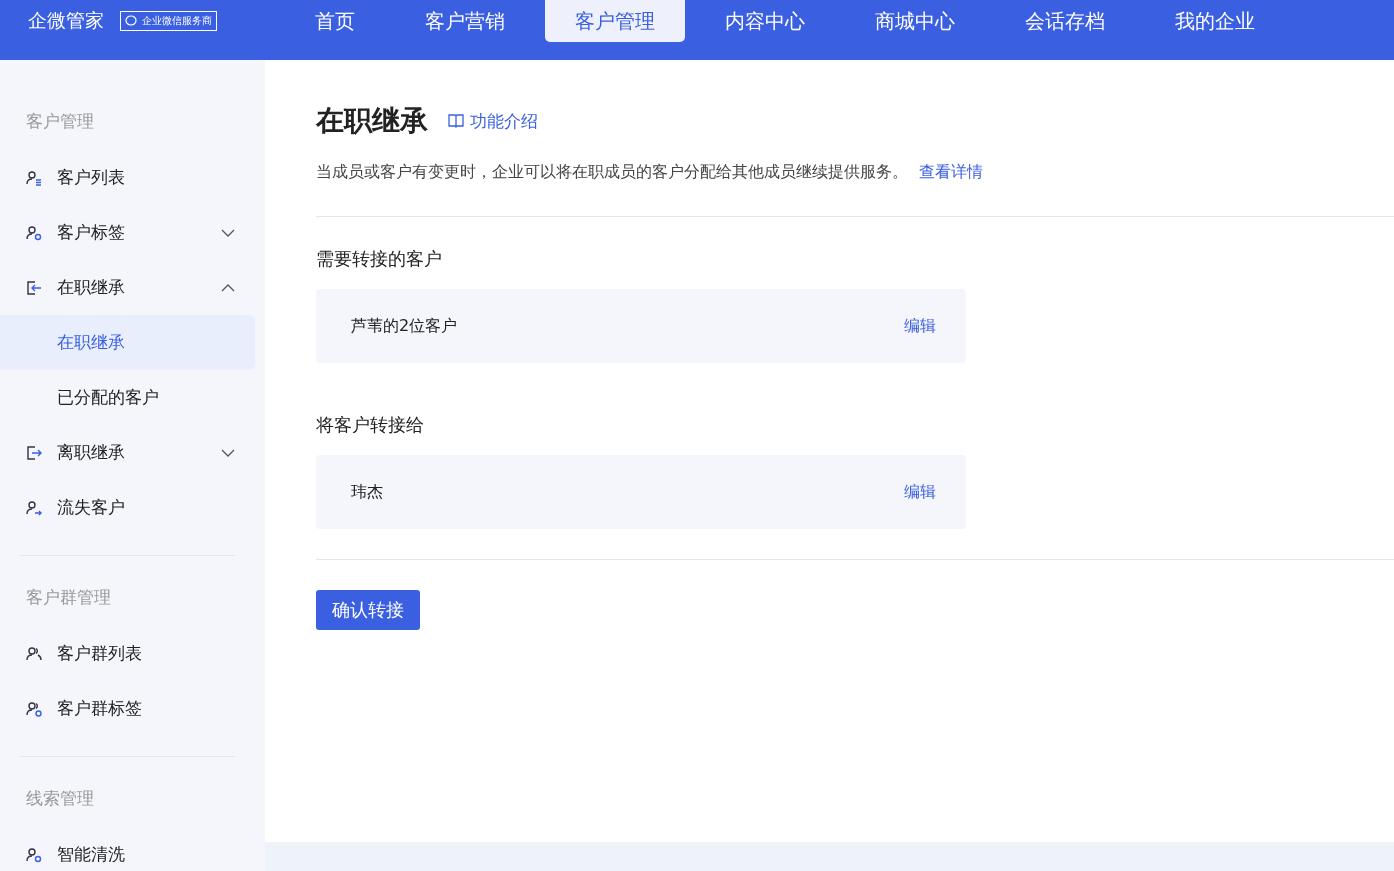 Image resolution: width=1394 pixels, height=871 pixels. Describe the element at coordinates (60, 798) in the screenshot. I see `sidebar-section-title: 线索管理` at that location.